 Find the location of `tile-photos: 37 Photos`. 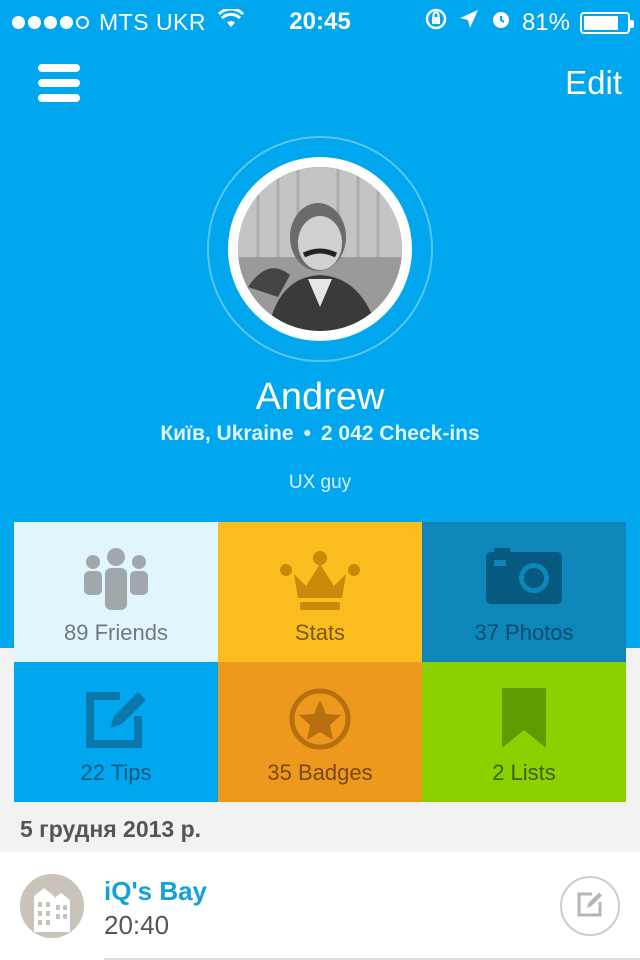

tile-photos: 37 Photos is located at coordinates (524, 592).